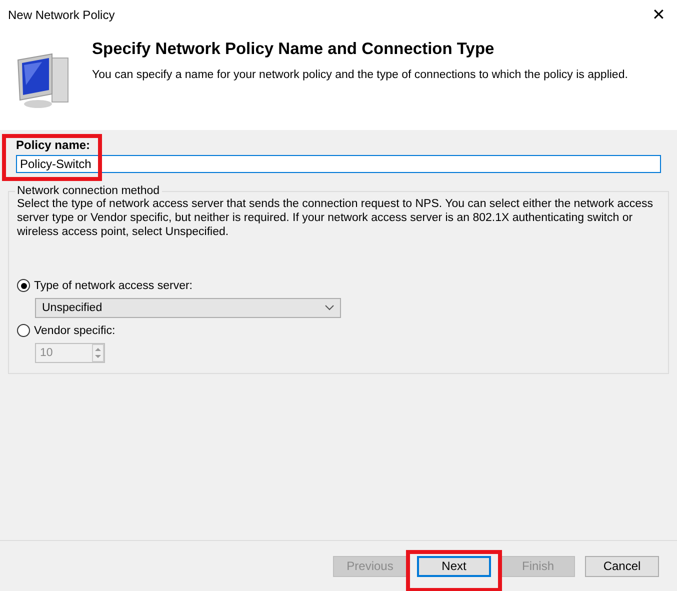  What do you see at coordinates (294, 49) in the screenshot?
I see `page-title: Specify Network Policy Name and Connection Type` at bounding box center [294, 49].